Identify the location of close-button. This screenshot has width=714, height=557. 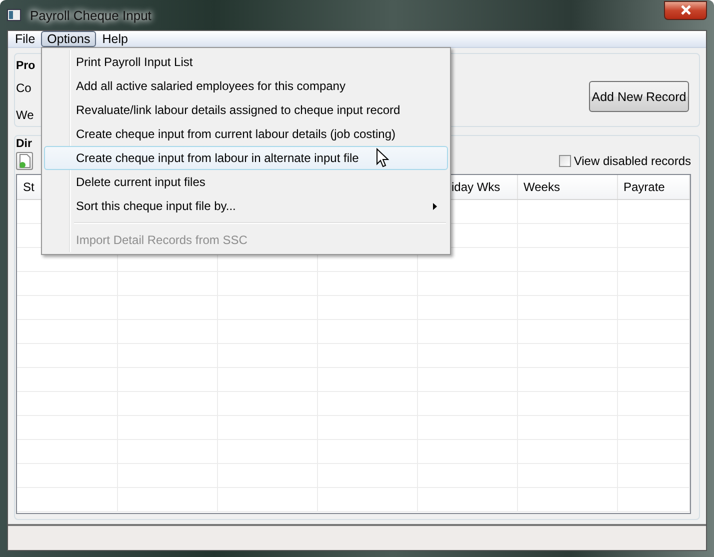
(685, 10).